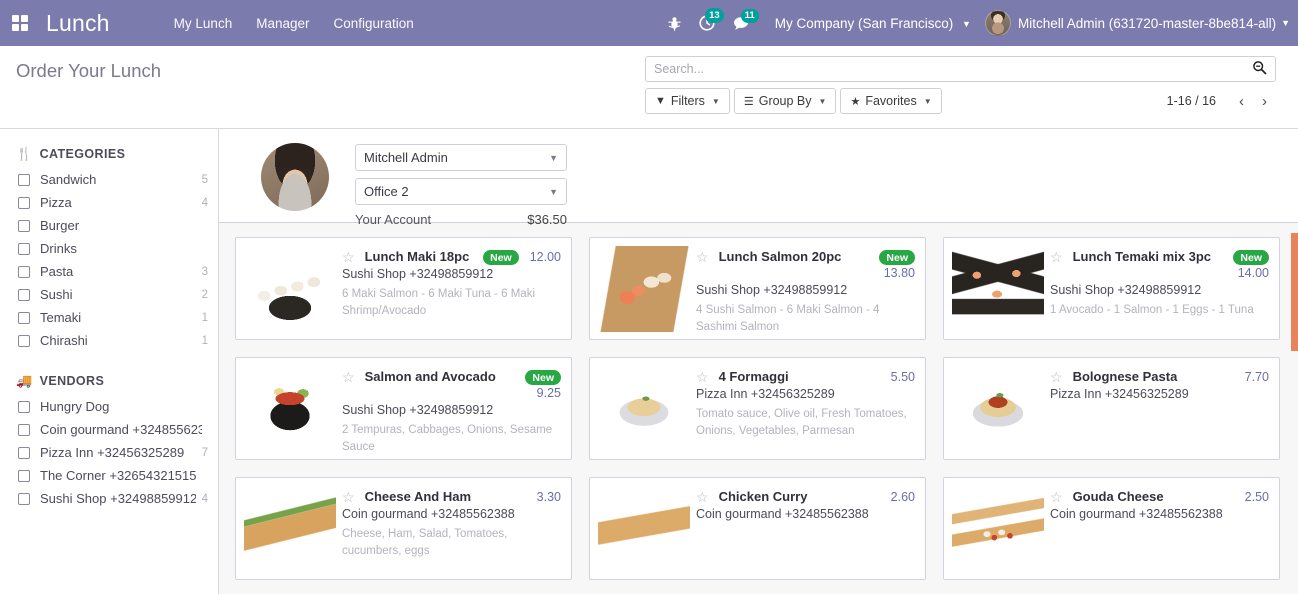 Image resolution: width=1298 pixels, height=594 pixels. What do you see at coordinates (203, 23) in the screenshot?
I see `menu-item-my-lunch: My Lunch` at bounding box center [203, 23].